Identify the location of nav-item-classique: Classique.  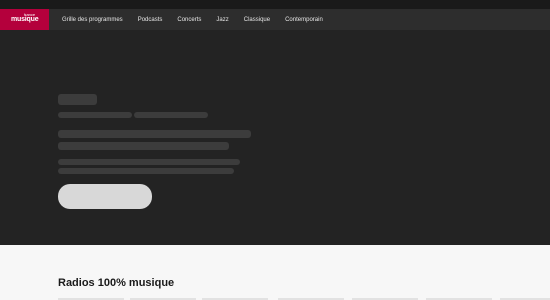
(257, 20).